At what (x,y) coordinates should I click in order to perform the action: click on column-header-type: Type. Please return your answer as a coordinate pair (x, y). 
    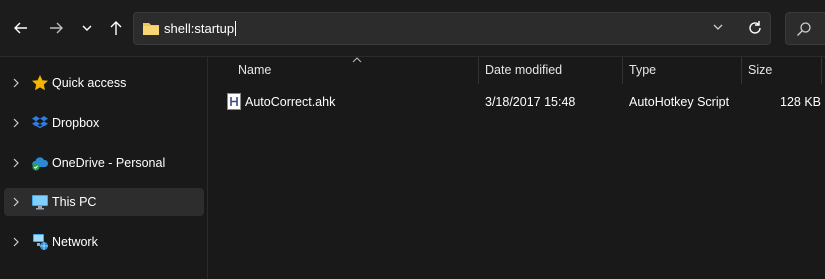
    Looking at the image, I should click on (682, 70).